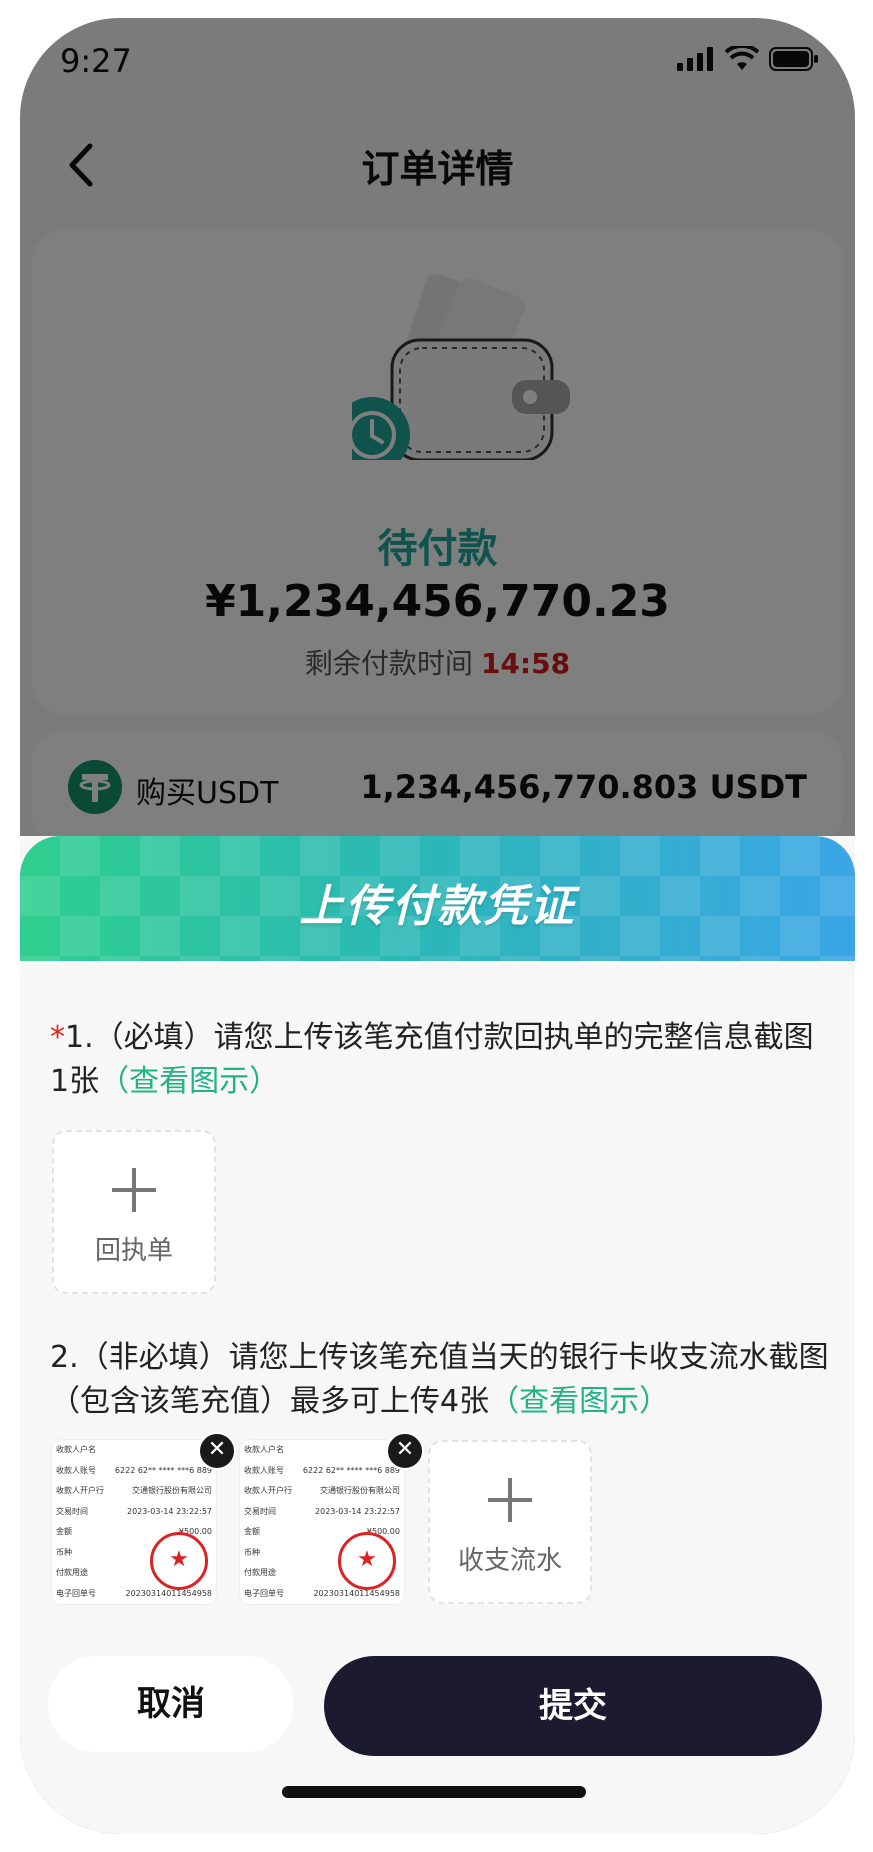 This screenshot has height=1852, width=873. What do you see at coordinates (579, 1401) in the screenshot?
I see `view-example-link-2: （查看图示）` at bounding box center [579, 1401].